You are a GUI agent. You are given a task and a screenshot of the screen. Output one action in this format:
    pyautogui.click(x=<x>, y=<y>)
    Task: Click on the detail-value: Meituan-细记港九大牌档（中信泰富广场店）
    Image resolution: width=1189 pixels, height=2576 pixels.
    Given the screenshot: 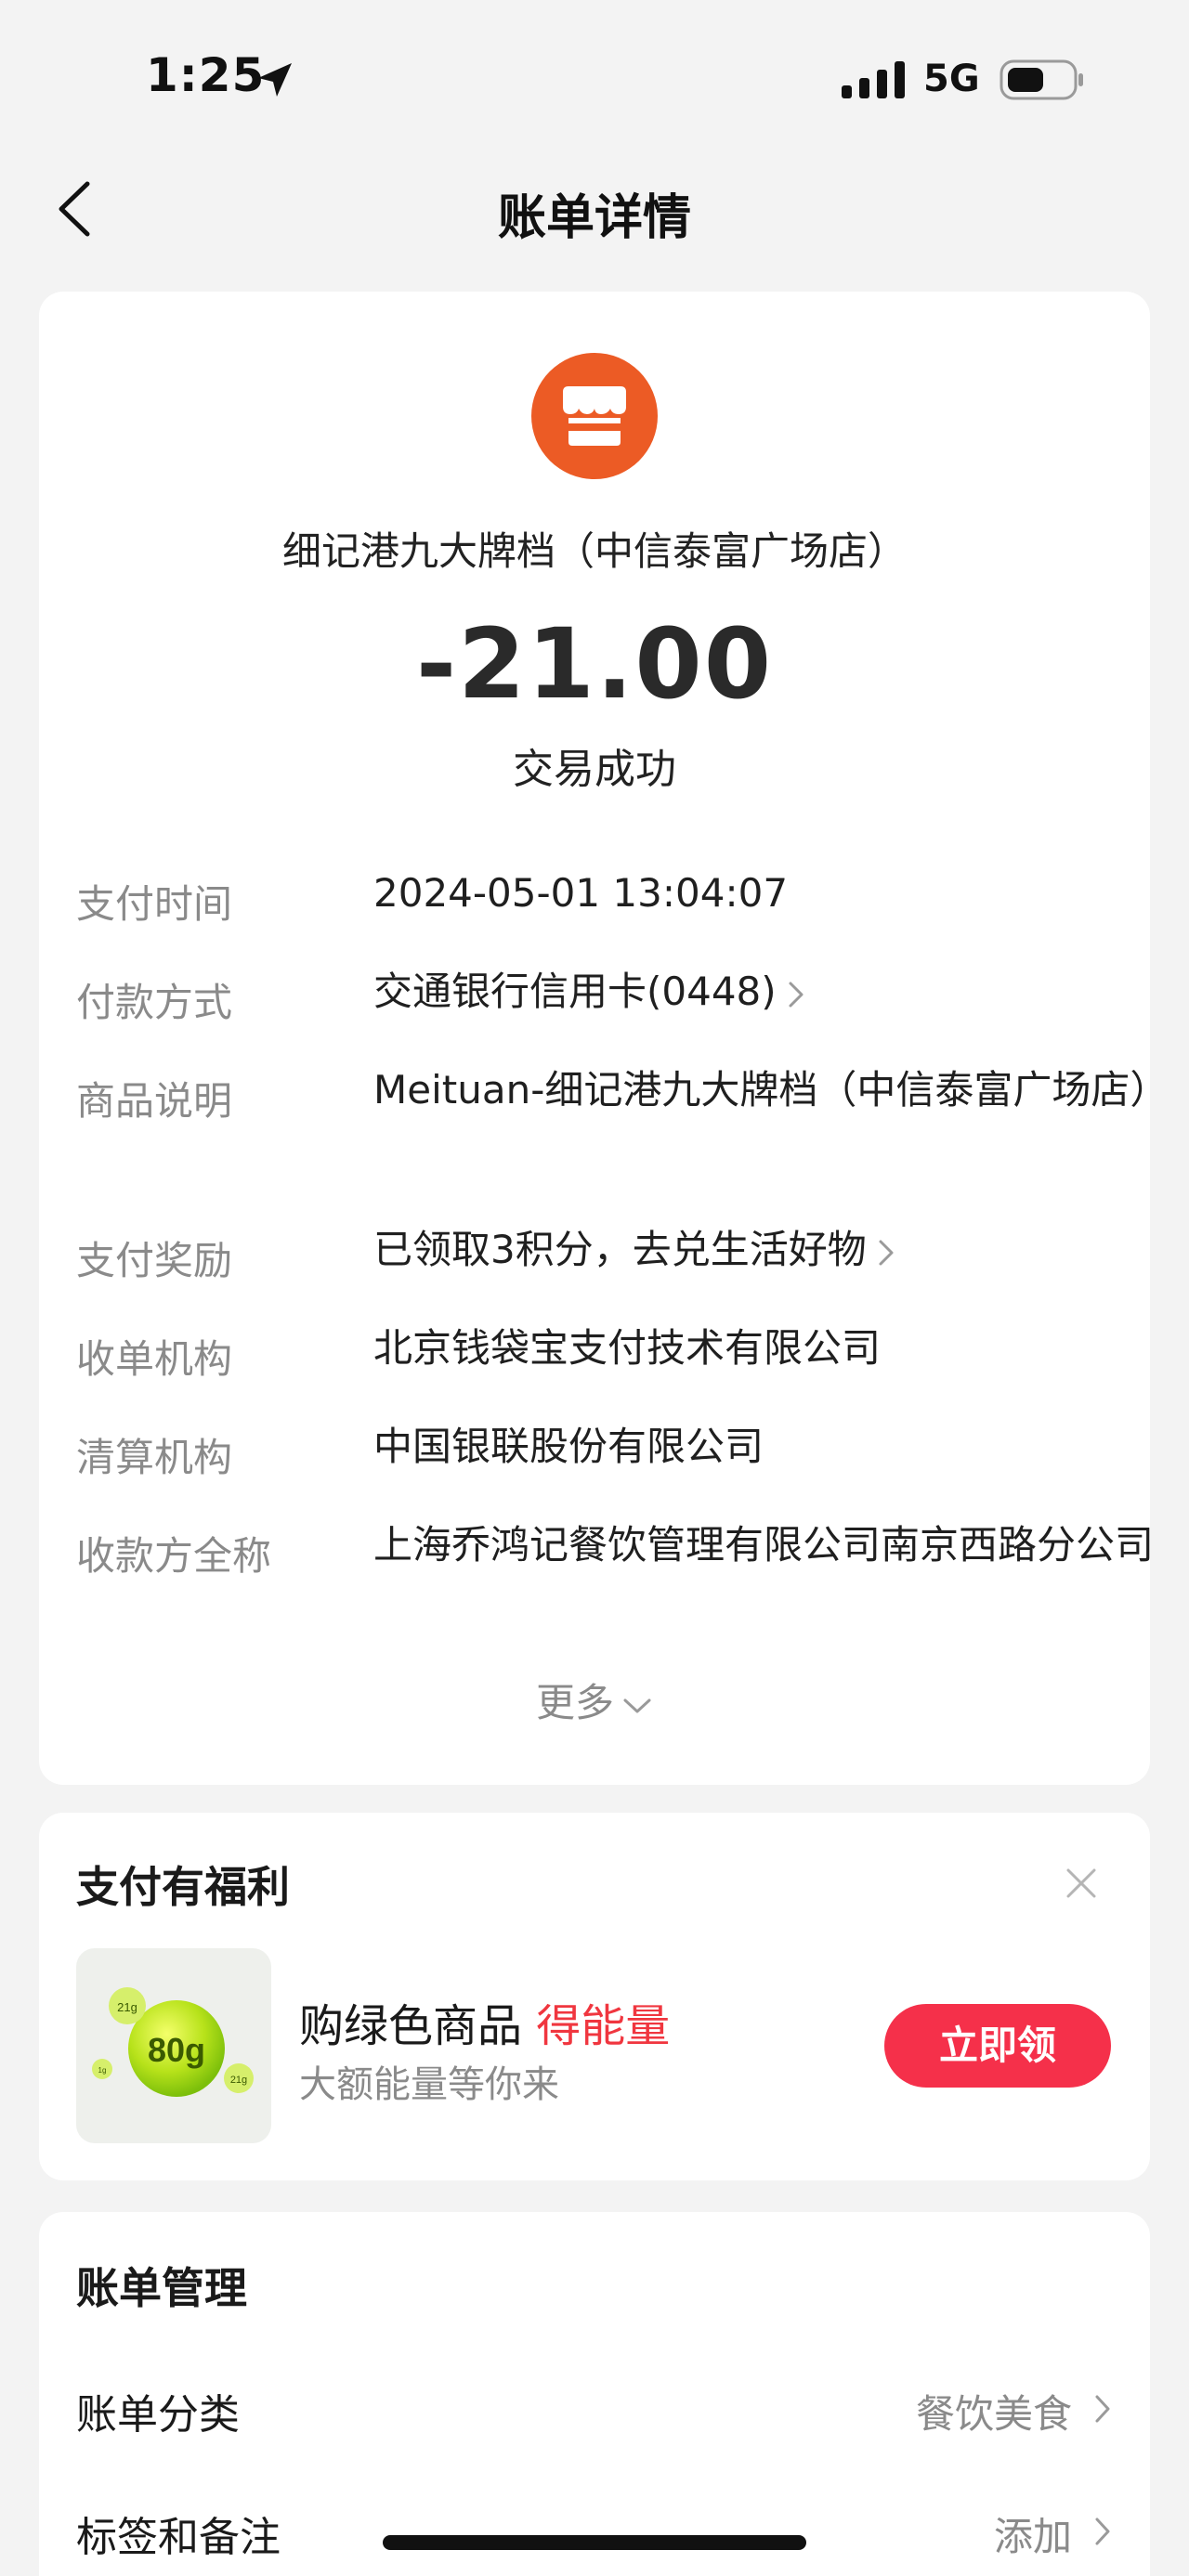 What is the action you would take?
    pyautogui.click(x=771, y=1089)
    